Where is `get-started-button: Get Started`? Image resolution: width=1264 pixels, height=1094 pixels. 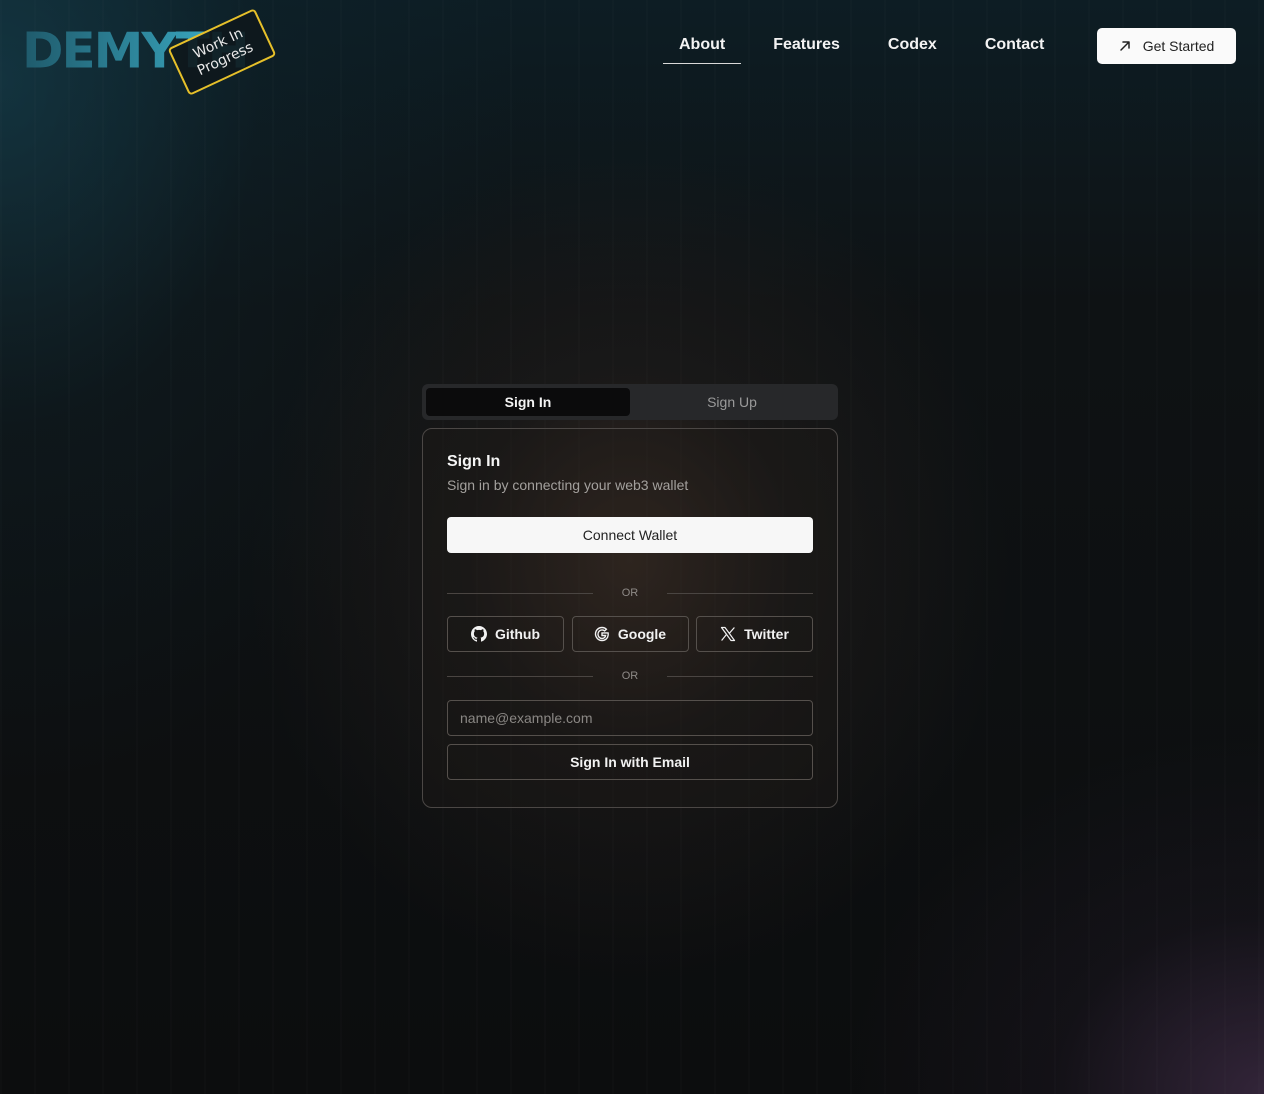
get-started-button: Get Started is located at coordinates (1166, 46).